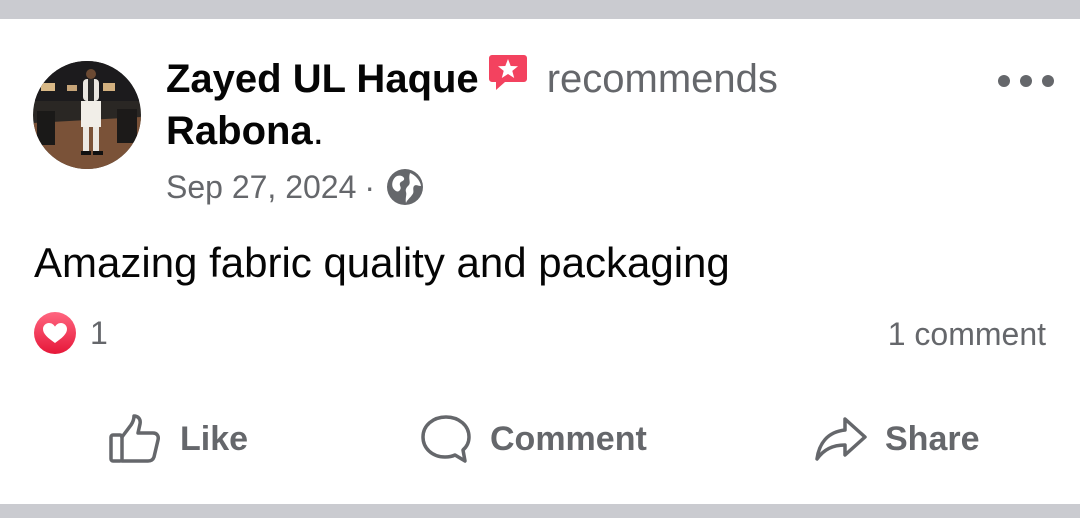 Image resolution: width=1080 pixels, height=518 pixels. I want to click on globe-icon, so click(405, 187).